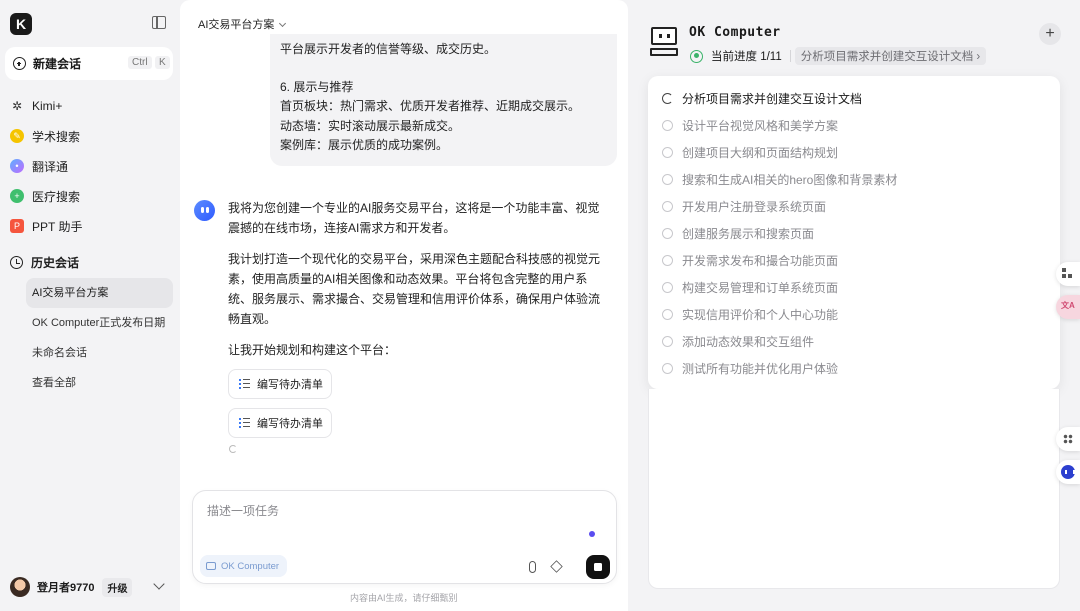  What do you see at coordinates (388, 49) in the screenshot?
I see `message-line: 平台展示开发者的信誉等级、成交历史。` at bounding box center [388, 49].